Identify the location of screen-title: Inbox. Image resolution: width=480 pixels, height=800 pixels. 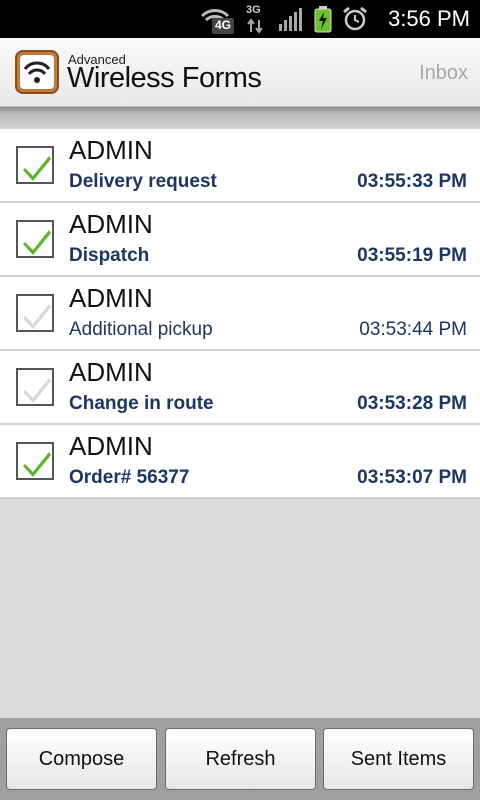
(443, 73).